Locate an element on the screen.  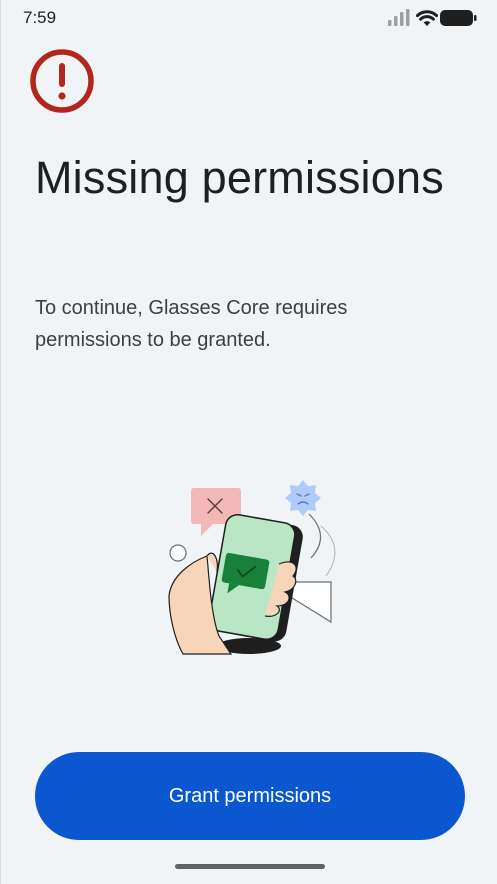
status-time: 7:59 is located at coordinates (40, 17).